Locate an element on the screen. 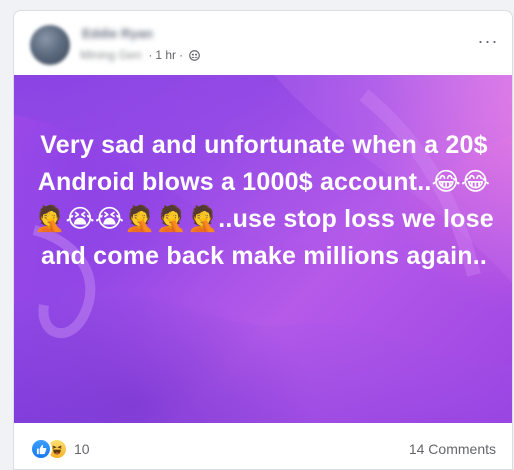 This screenshot has width=514, height=470. post-meta: Mining Gen · 1 hr · is located at coordinates (140, 55).